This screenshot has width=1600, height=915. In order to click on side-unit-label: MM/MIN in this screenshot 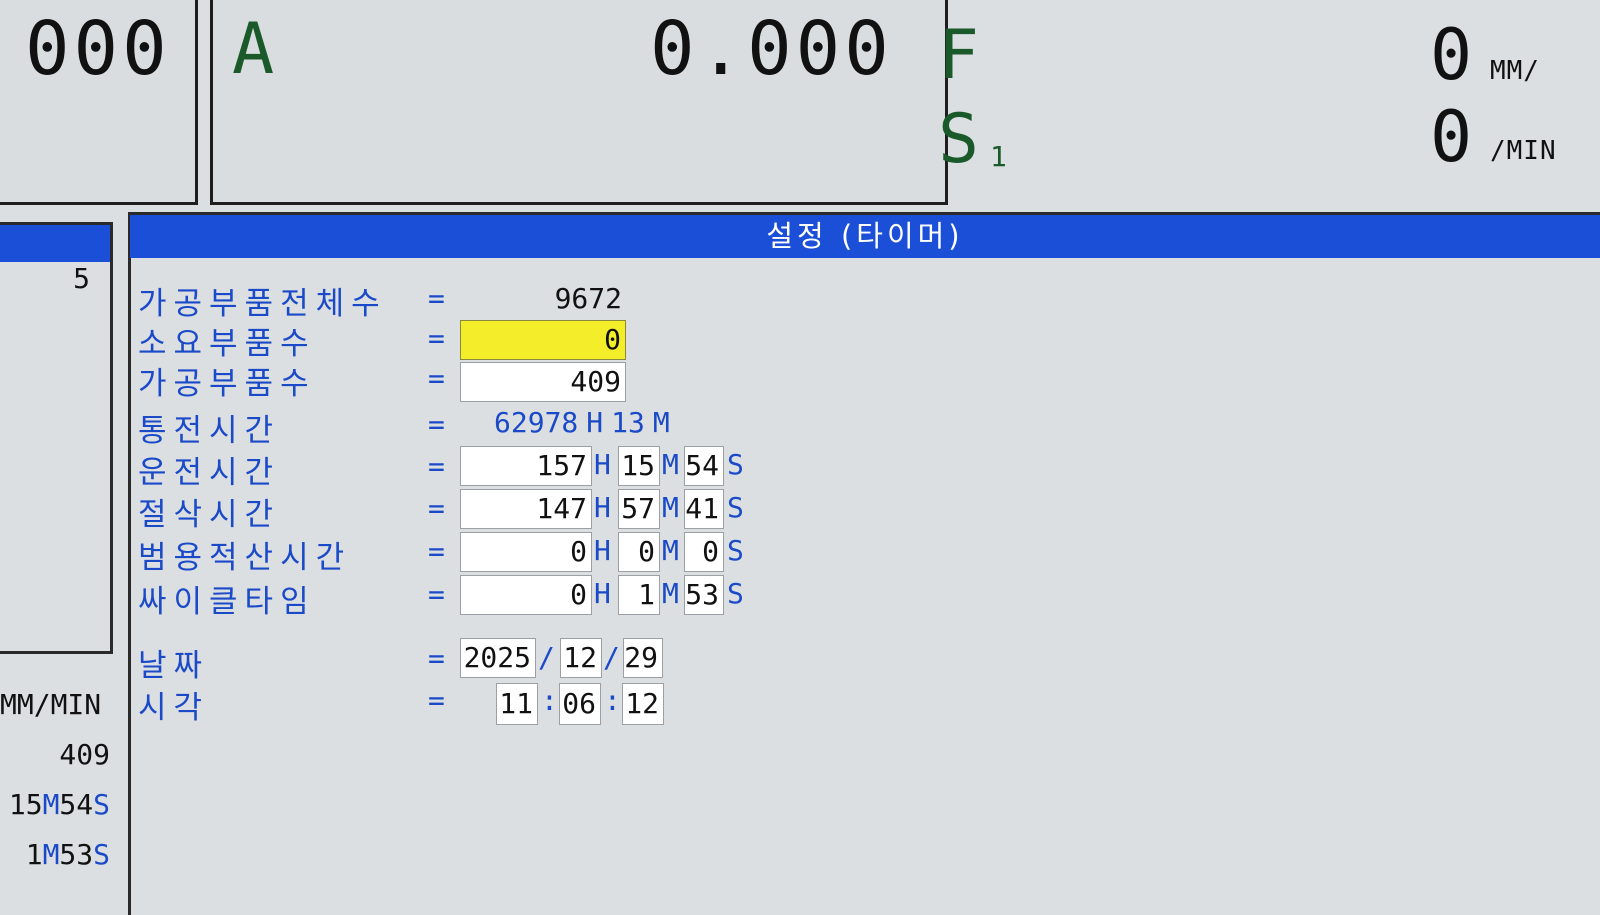, I will do `click(51, 704)`.